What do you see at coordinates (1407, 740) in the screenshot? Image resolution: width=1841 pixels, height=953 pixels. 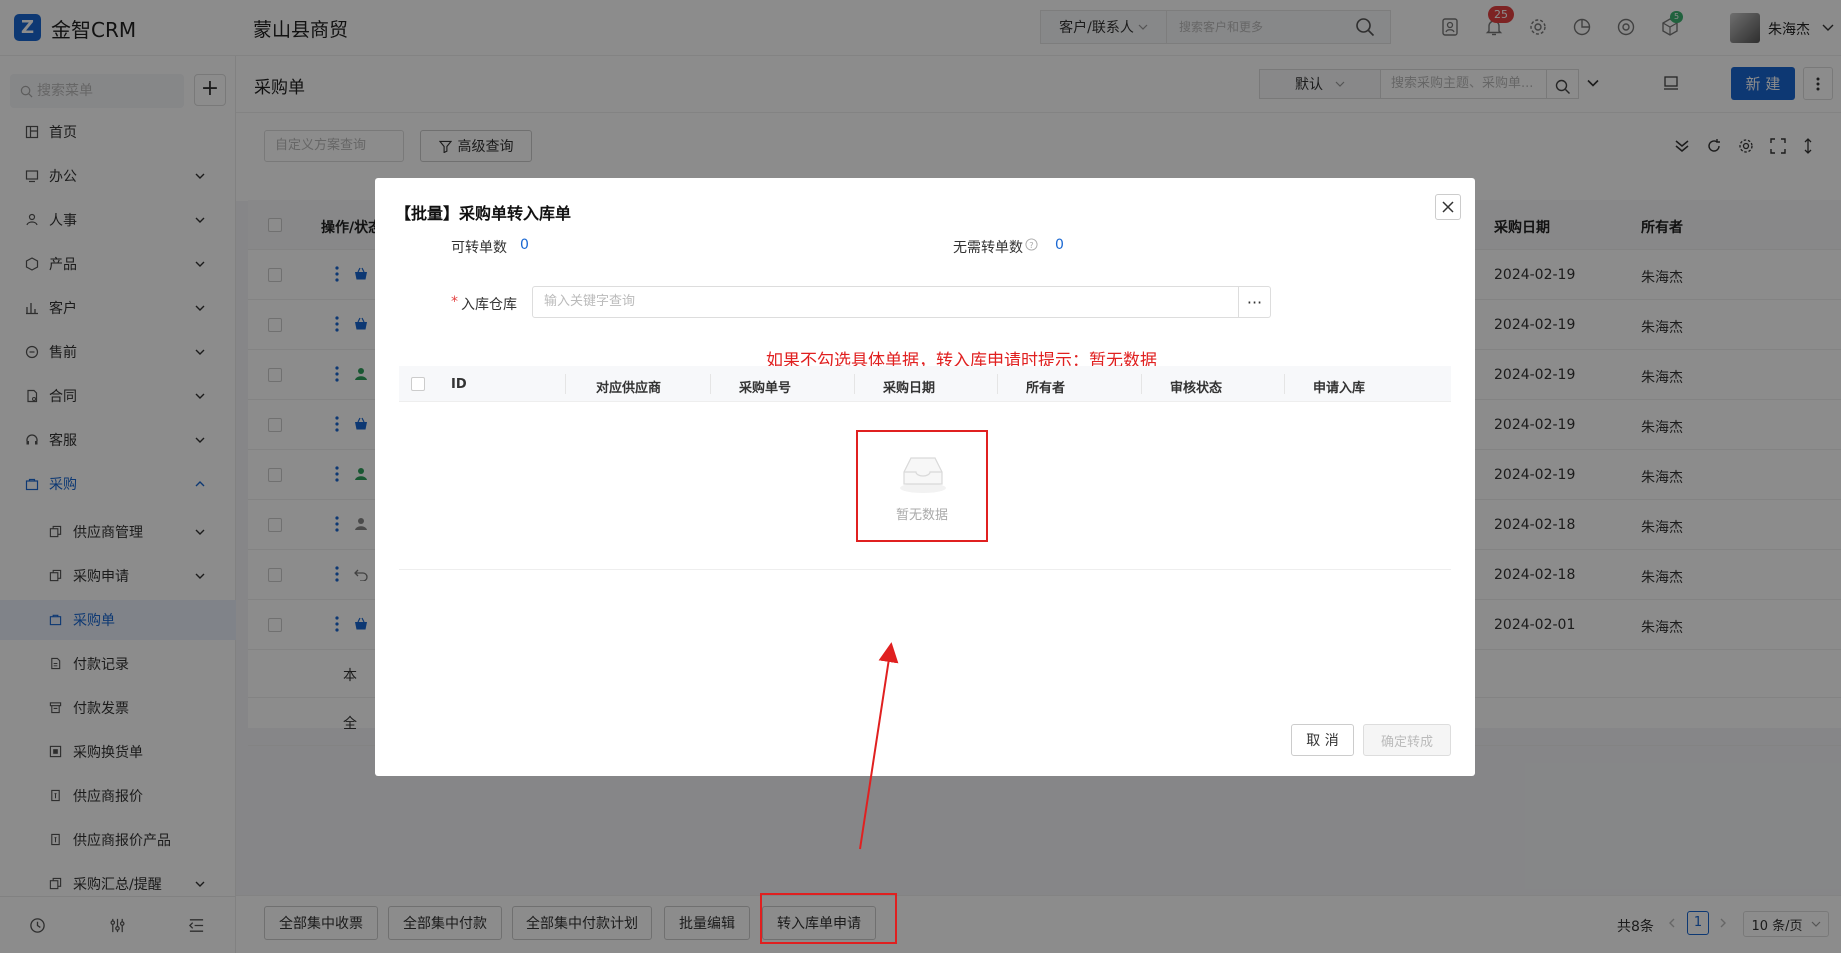 I see `confirm-convert-button: 确定转成` at bounding box center [1407, 740].